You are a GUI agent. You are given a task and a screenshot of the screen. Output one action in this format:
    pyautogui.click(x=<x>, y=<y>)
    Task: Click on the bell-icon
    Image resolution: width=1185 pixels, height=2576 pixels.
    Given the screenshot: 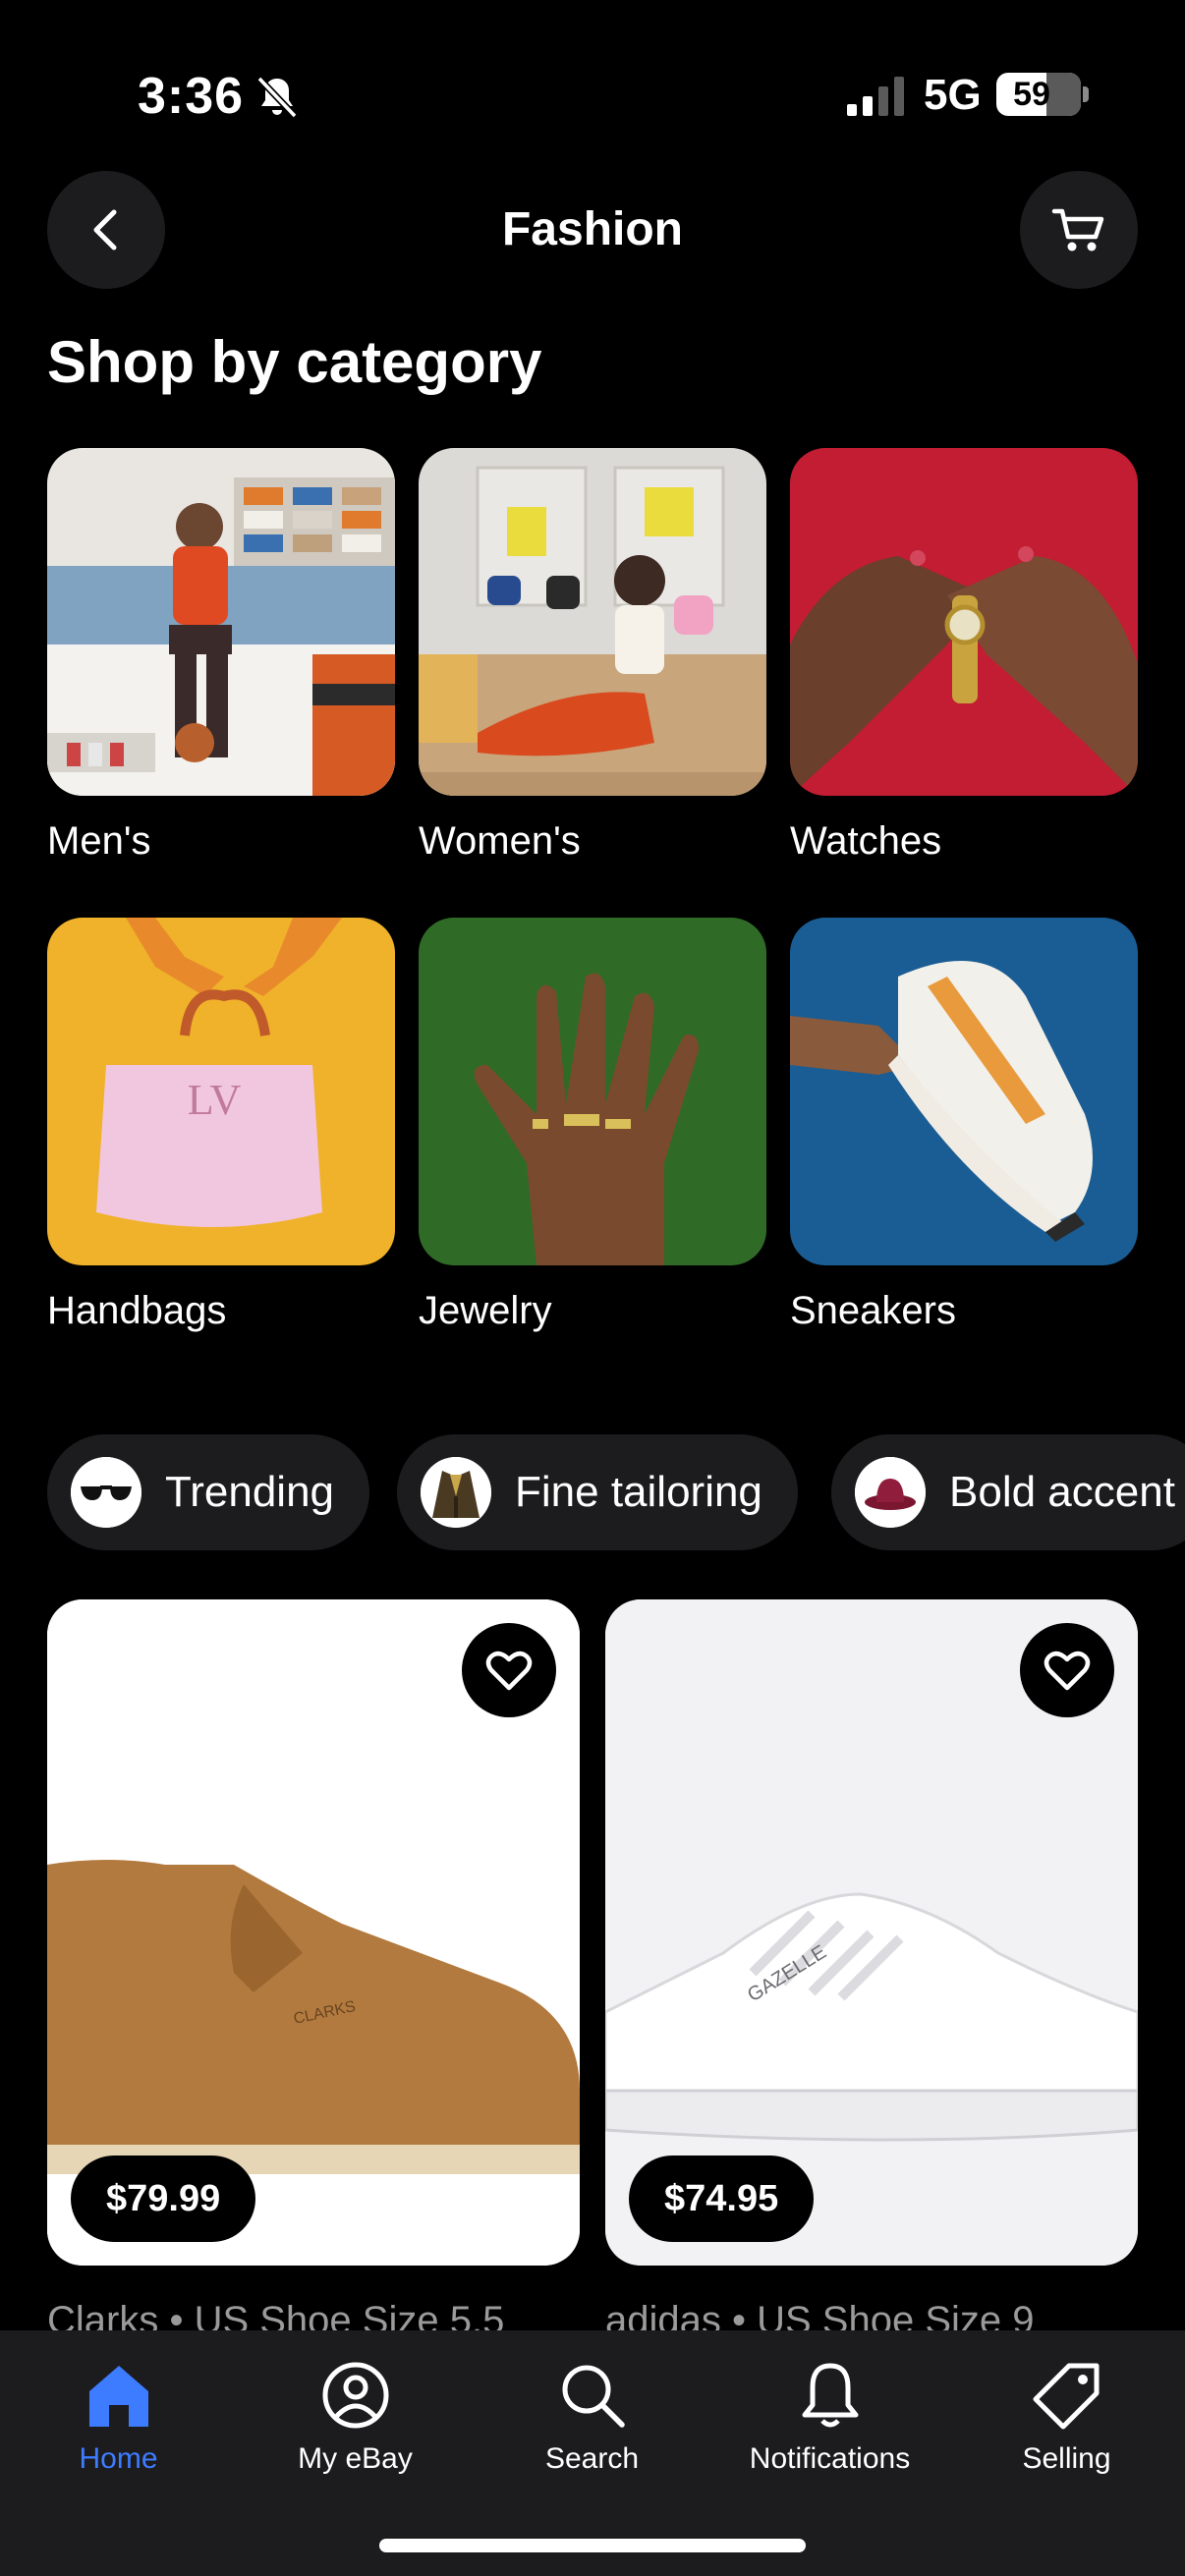 What is the action you would take?
    pyautogui.click(x=830, y=2395)
    